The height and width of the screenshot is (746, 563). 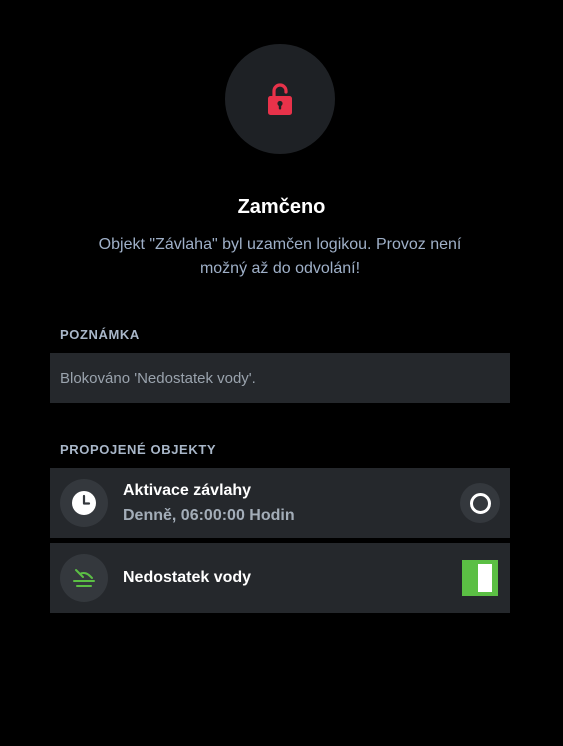 I want to click on note-text: Blokováno 'Nedostatek vody'., so click(x=158, y=378).